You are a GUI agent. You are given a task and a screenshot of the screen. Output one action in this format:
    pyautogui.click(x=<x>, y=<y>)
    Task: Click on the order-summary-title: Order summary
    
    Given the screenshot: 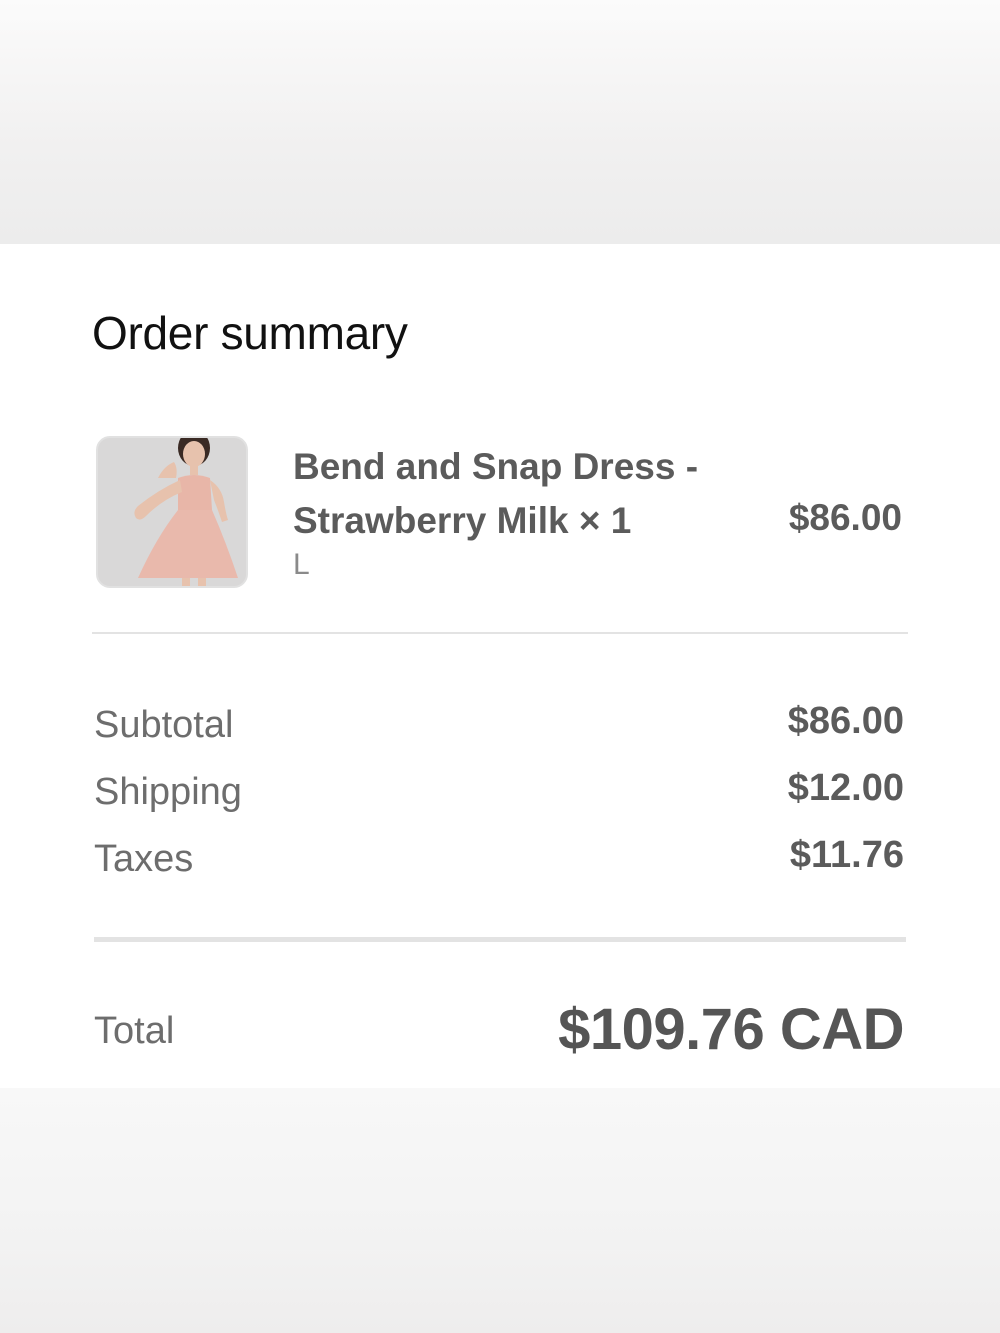 What is the action you would take?
    pyautogui.click(x=250, y=333)
    